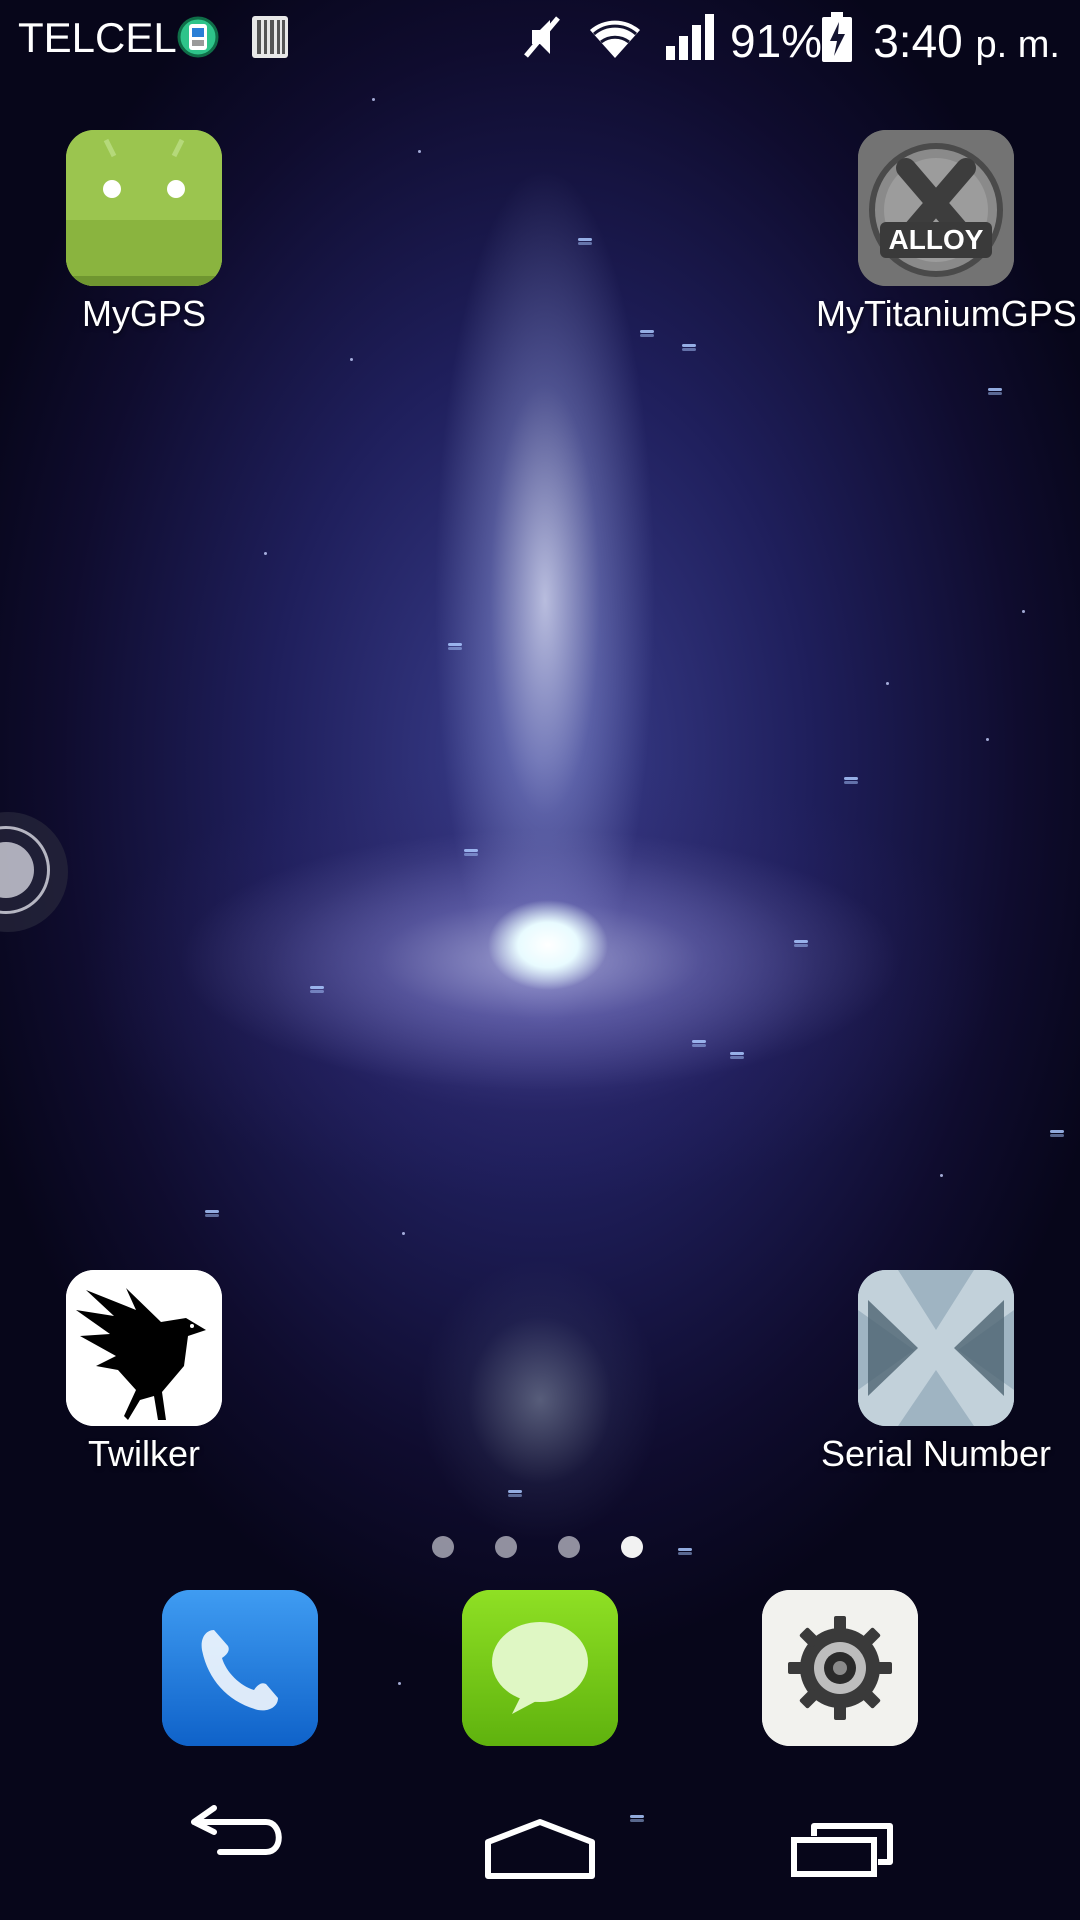  Describe the element at coordinates (198, 39) in the screenshot. I see `sim-toolkit-icon` at that location.